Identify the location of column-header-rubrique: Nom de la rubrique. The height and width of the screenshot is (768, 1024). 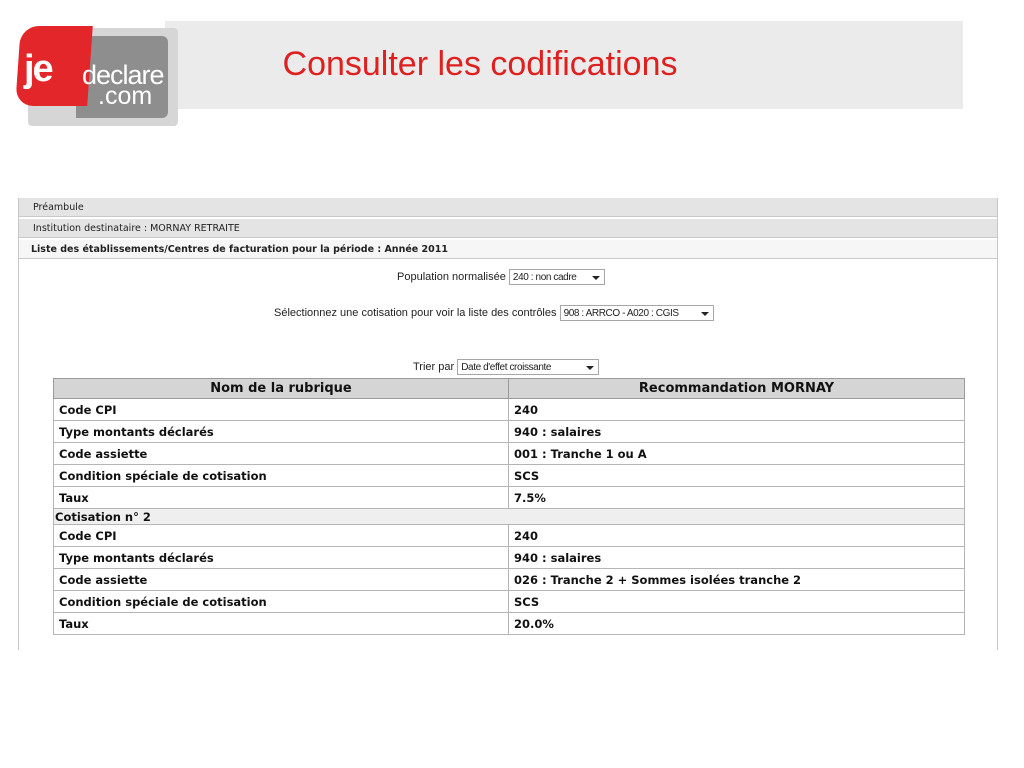
(281, 388).